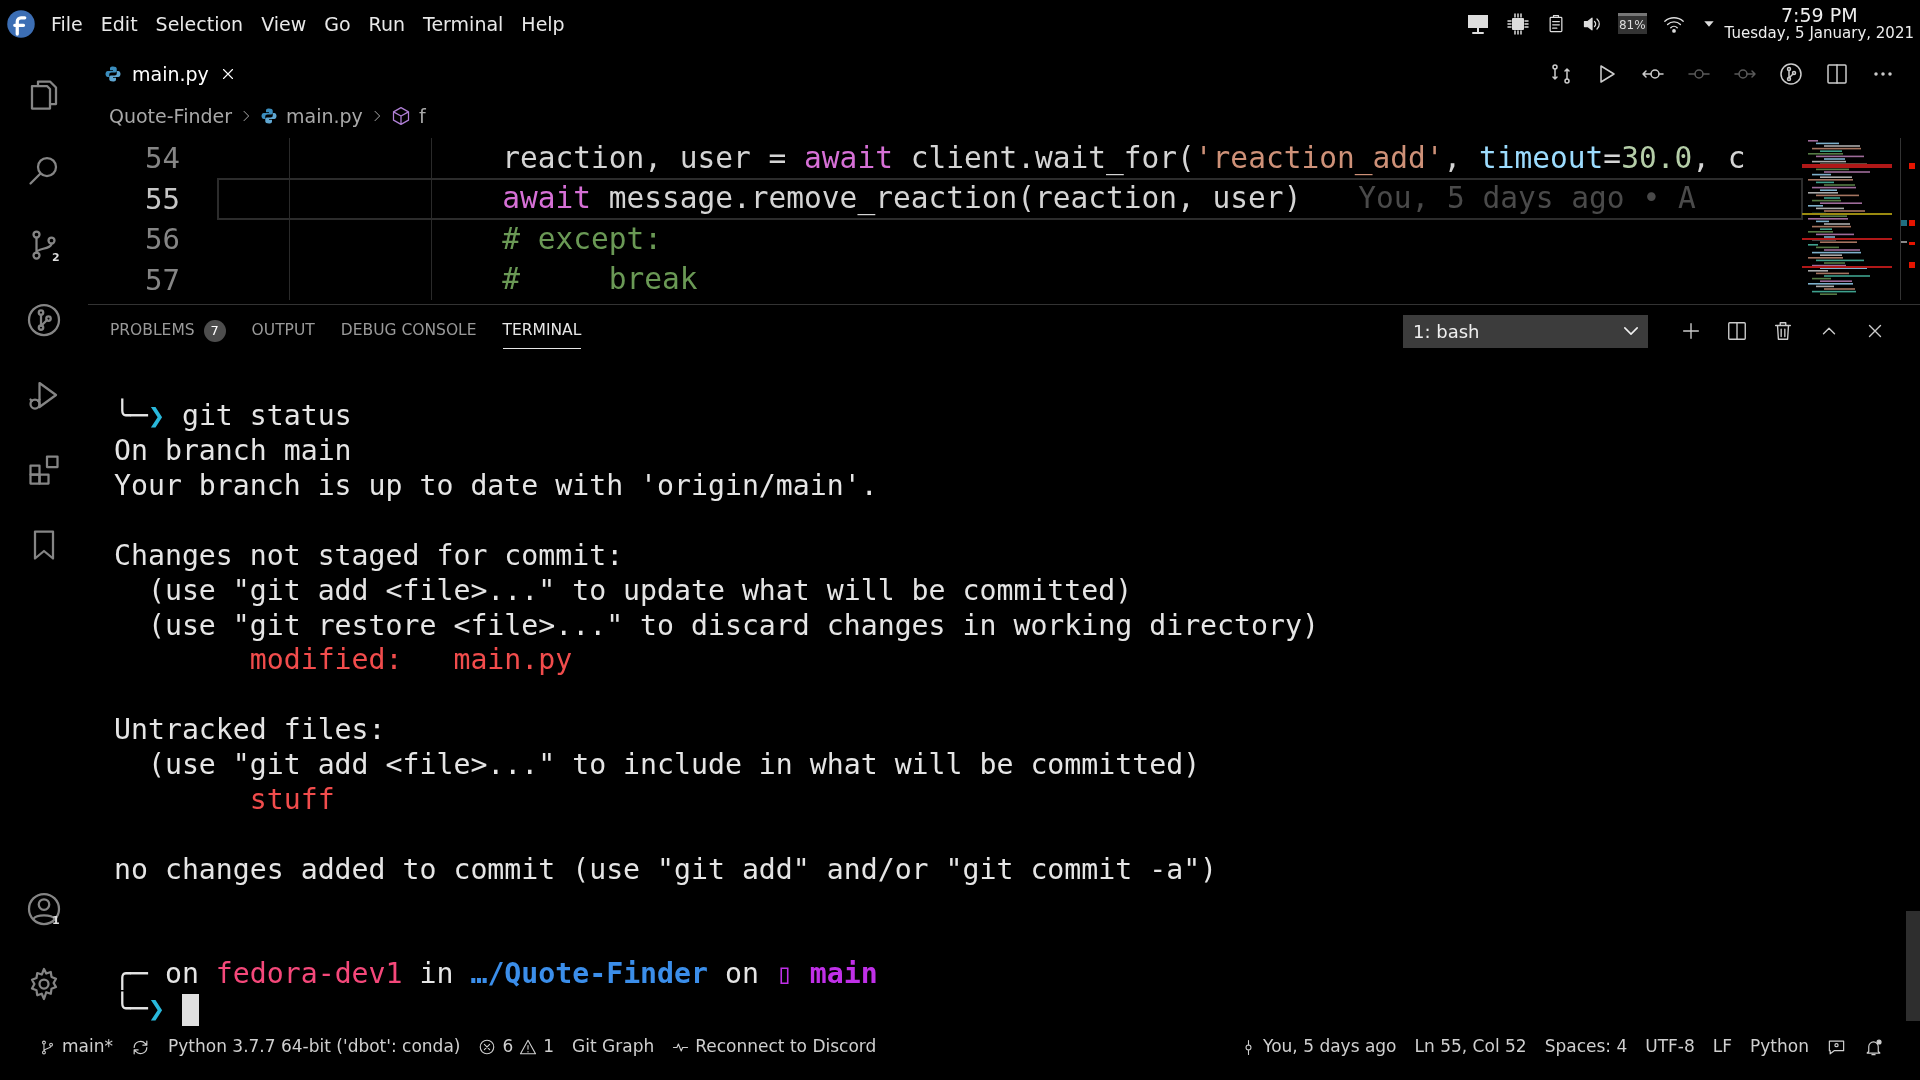 This screenshot has width=1920, height=1080. What do you see at coordinates (549, 1047) in the screenshot?
I see `warning-count: 1` at bounding box center [549, 1047].